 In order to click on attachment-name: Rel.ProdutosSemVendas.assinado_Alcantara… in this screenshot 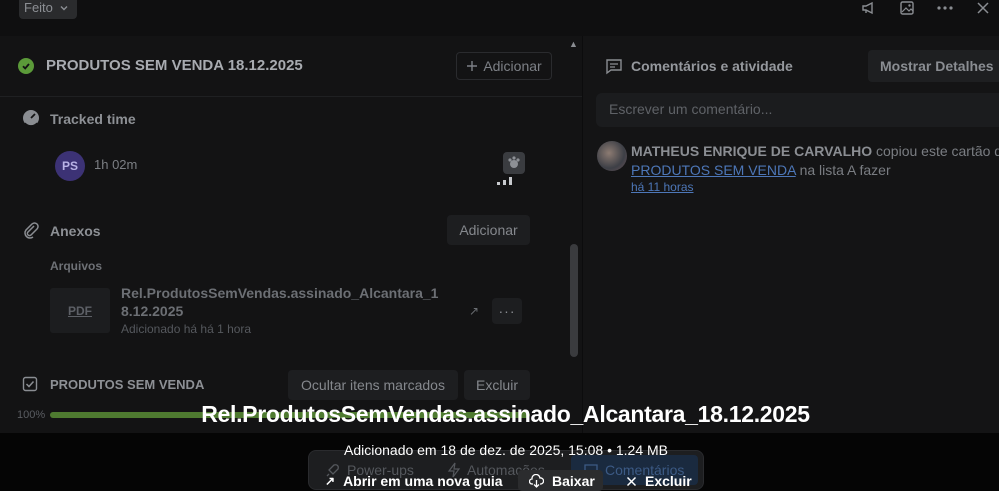, I will do `click(281, 302)`.